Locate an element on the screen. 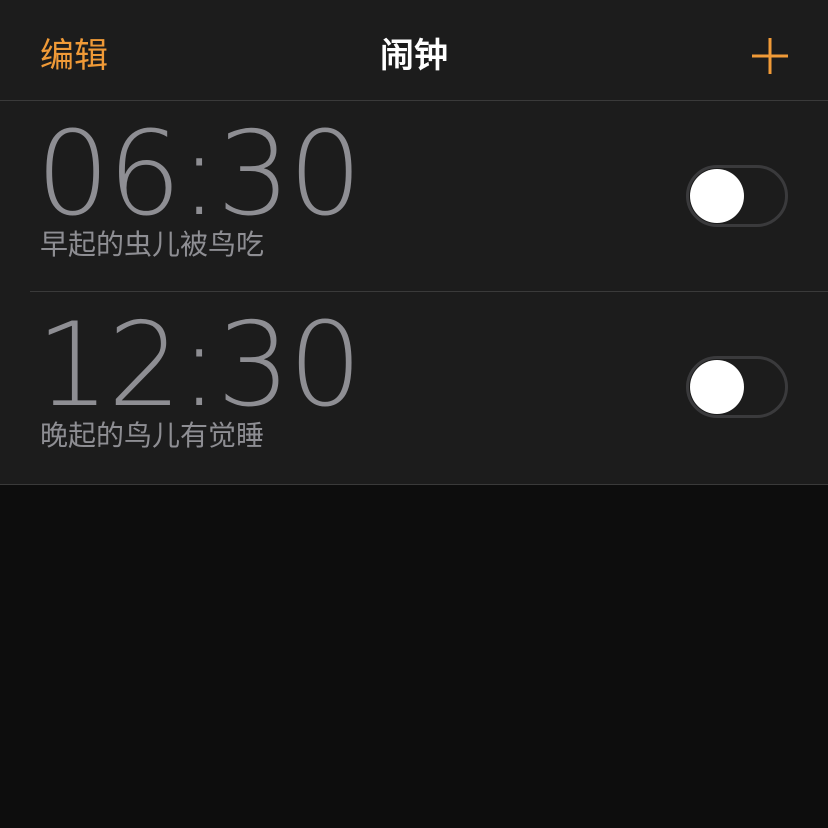 The height and width of the screenshot is (828, 828). alarm-time: 06:30 is located at coordinates (199, 174).